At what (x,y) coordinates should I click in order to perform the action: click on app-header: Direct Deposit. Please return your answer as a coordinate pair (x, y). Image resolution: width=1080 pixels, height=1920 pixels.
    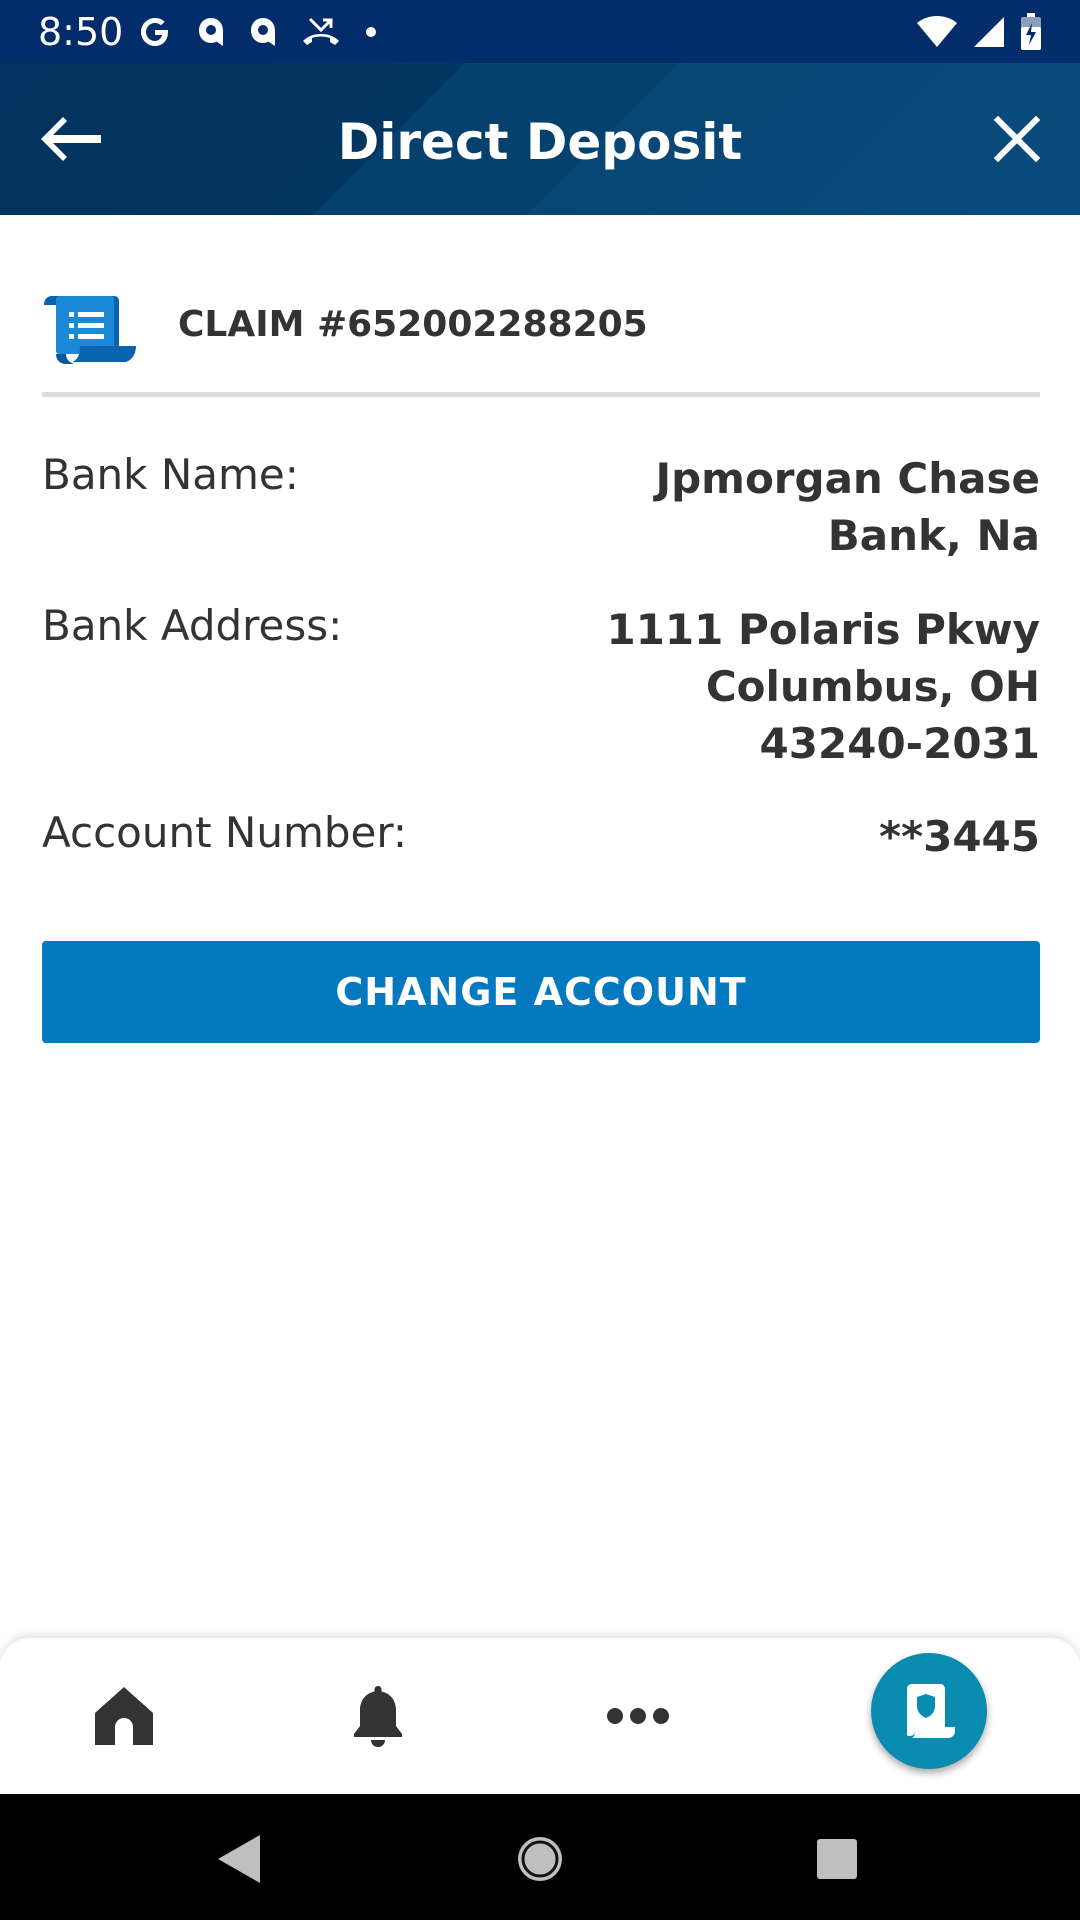
    Looking at the image, I should click on (540, 139).